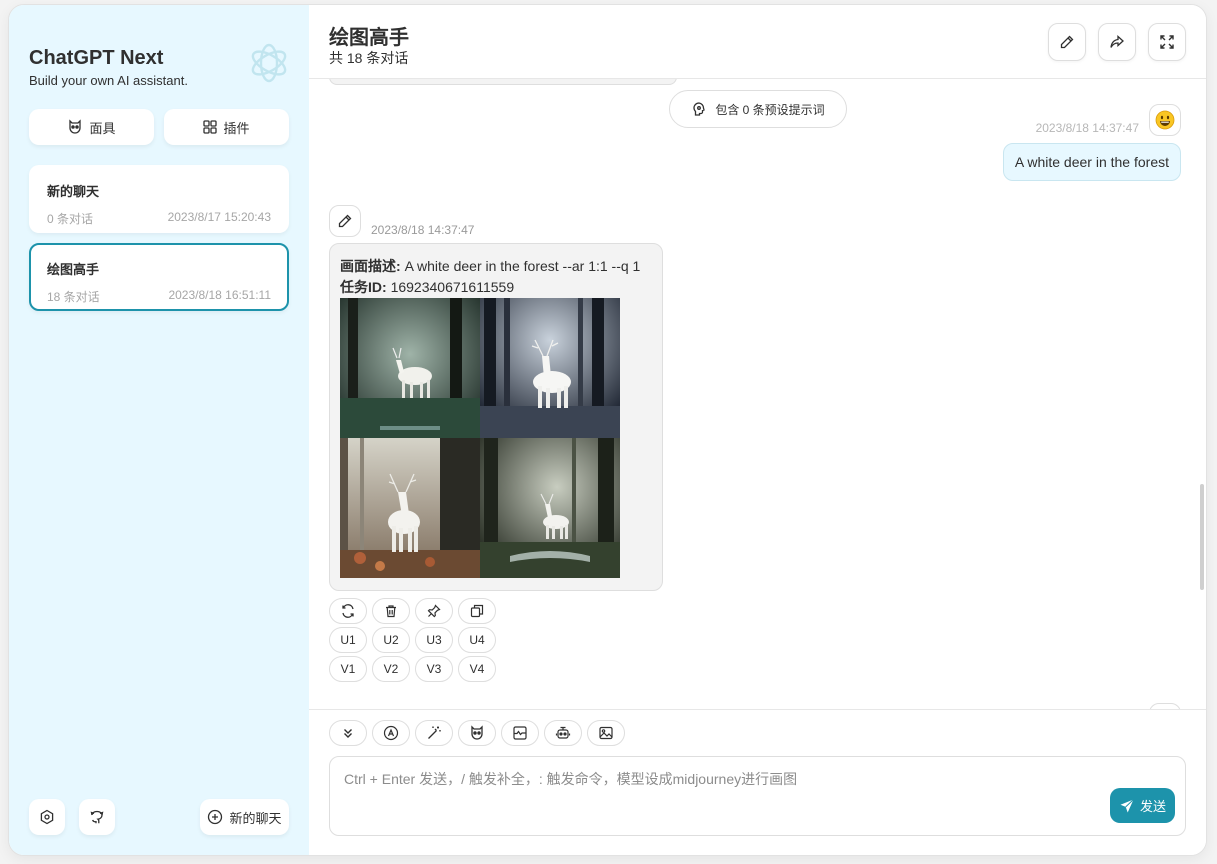  I want to click on refresh-icon, so click(348, 611).